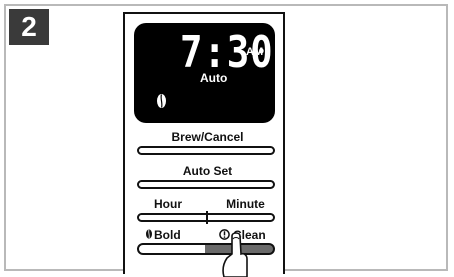 The height and width of the screenshot is (277, 454). Describe the element at coordinates (172, 249) in the screenshot. I see `bold-button` at that location.